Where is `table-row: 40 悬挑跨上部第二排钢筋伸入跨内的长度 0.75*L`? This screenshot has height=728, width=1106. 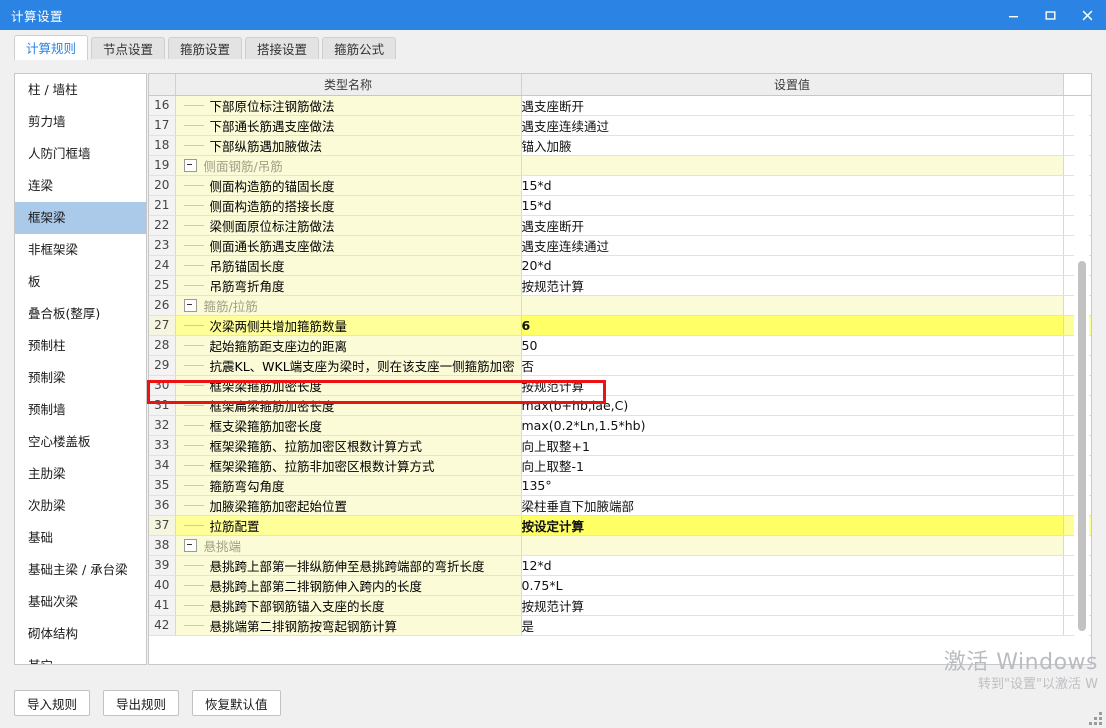
table-row: 40 悬挑跨上部第二排钢筋伸入跨内的长度 0.75*L is located at coordinates (620, 585).